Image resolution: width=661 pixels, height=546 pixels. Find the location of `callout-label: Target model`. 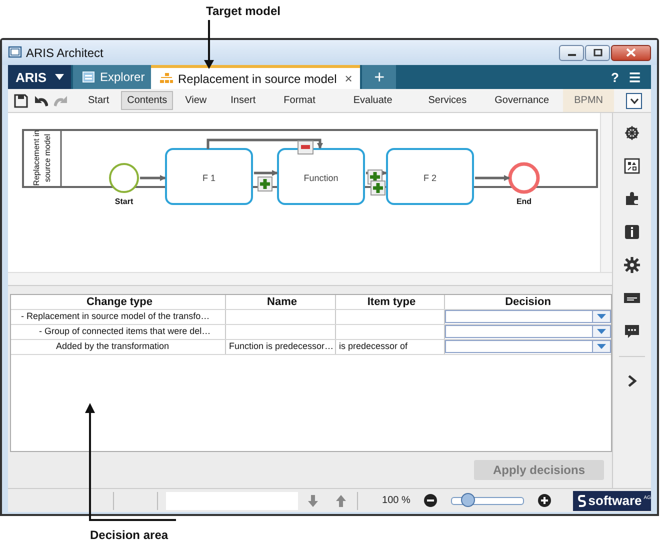

callout-label: Target model is located at coordinates (243, 12).